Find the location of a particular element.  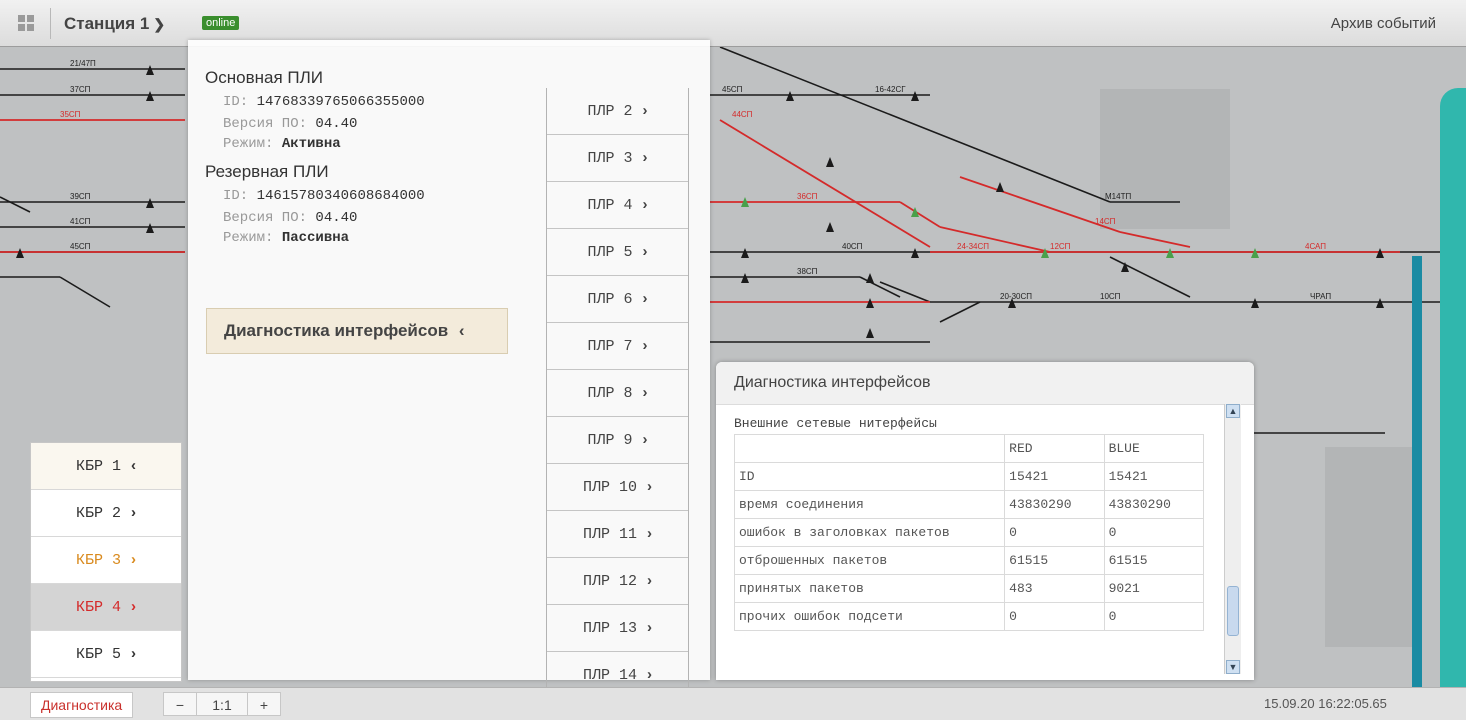

station-selector: Станция 1 ❯ is located at coordinates (114, 24).